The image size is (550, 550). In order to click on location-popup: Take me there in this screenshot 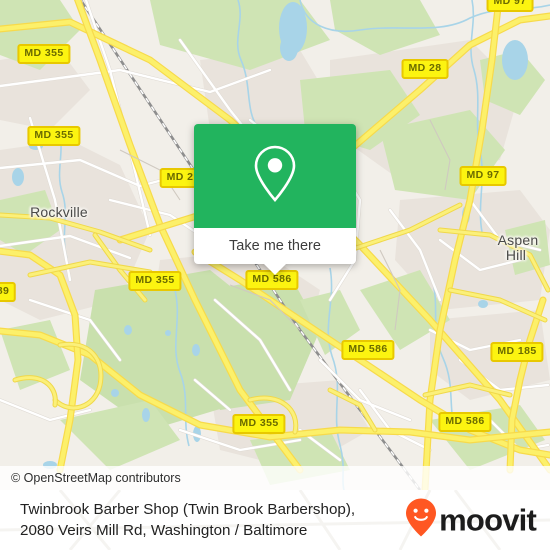, I will do `click(275, 199)`.